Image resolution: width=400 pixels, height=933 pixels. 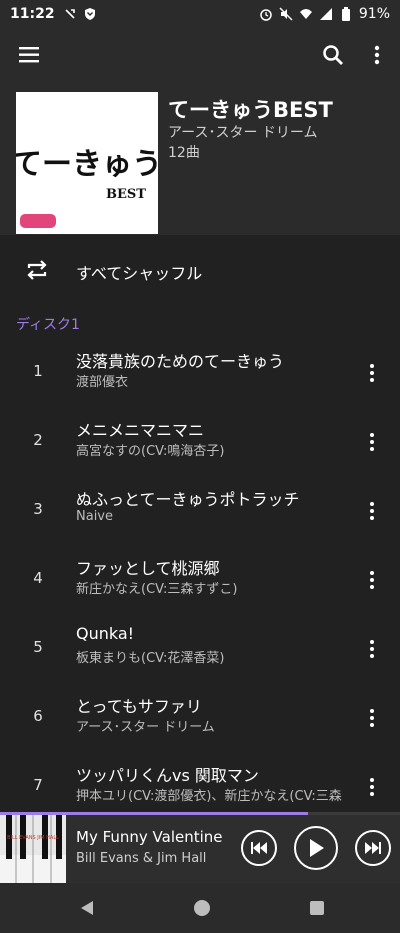 I want to click on status-bar: 11:22 91%, so click(x=200, y=14).